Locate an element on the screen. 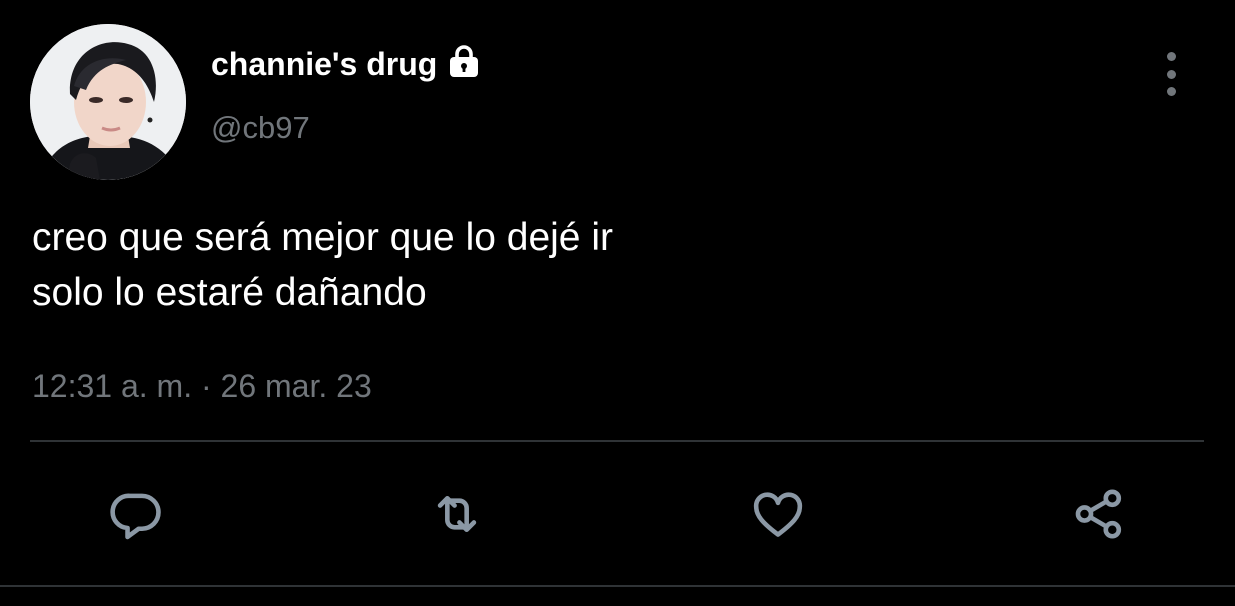 The height and width of the screenshot is (606, 1235). display-name: channie's drug is located at coordinates (346, 64).